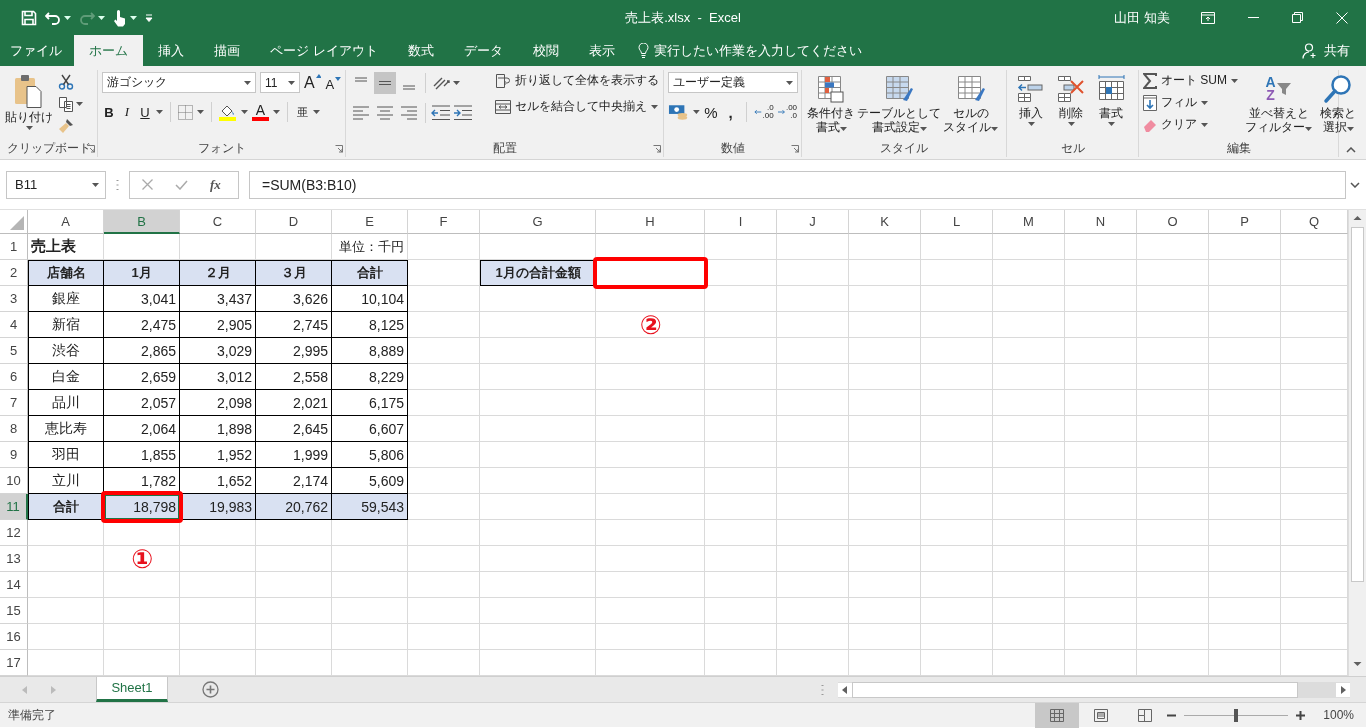  Describe the element at coordinates (108, 50) in the screenshot. I see `ribbon-tab: ホーム` at that location.